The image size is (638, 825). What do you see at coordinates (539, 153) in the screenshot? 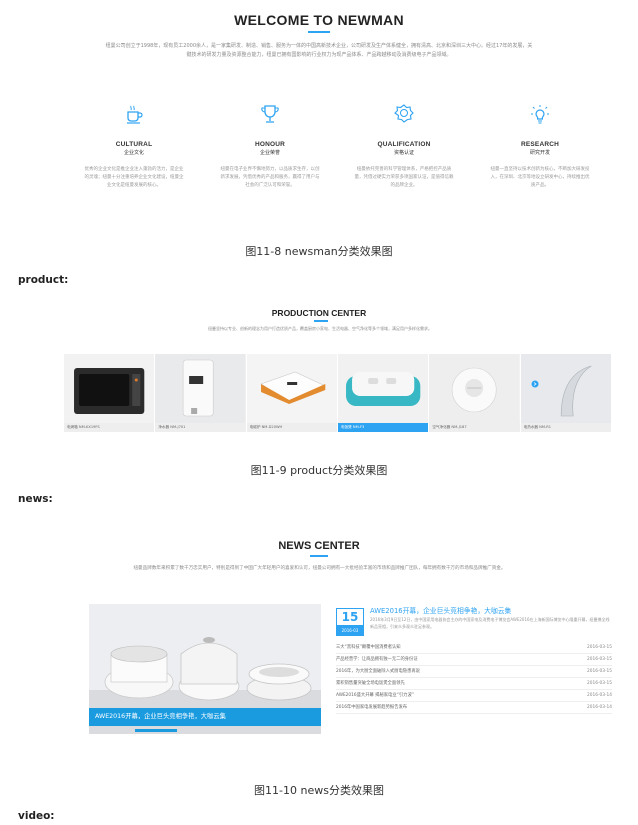
I see `feature-subtitle: 研究开发` at bounding box center [539, 153].